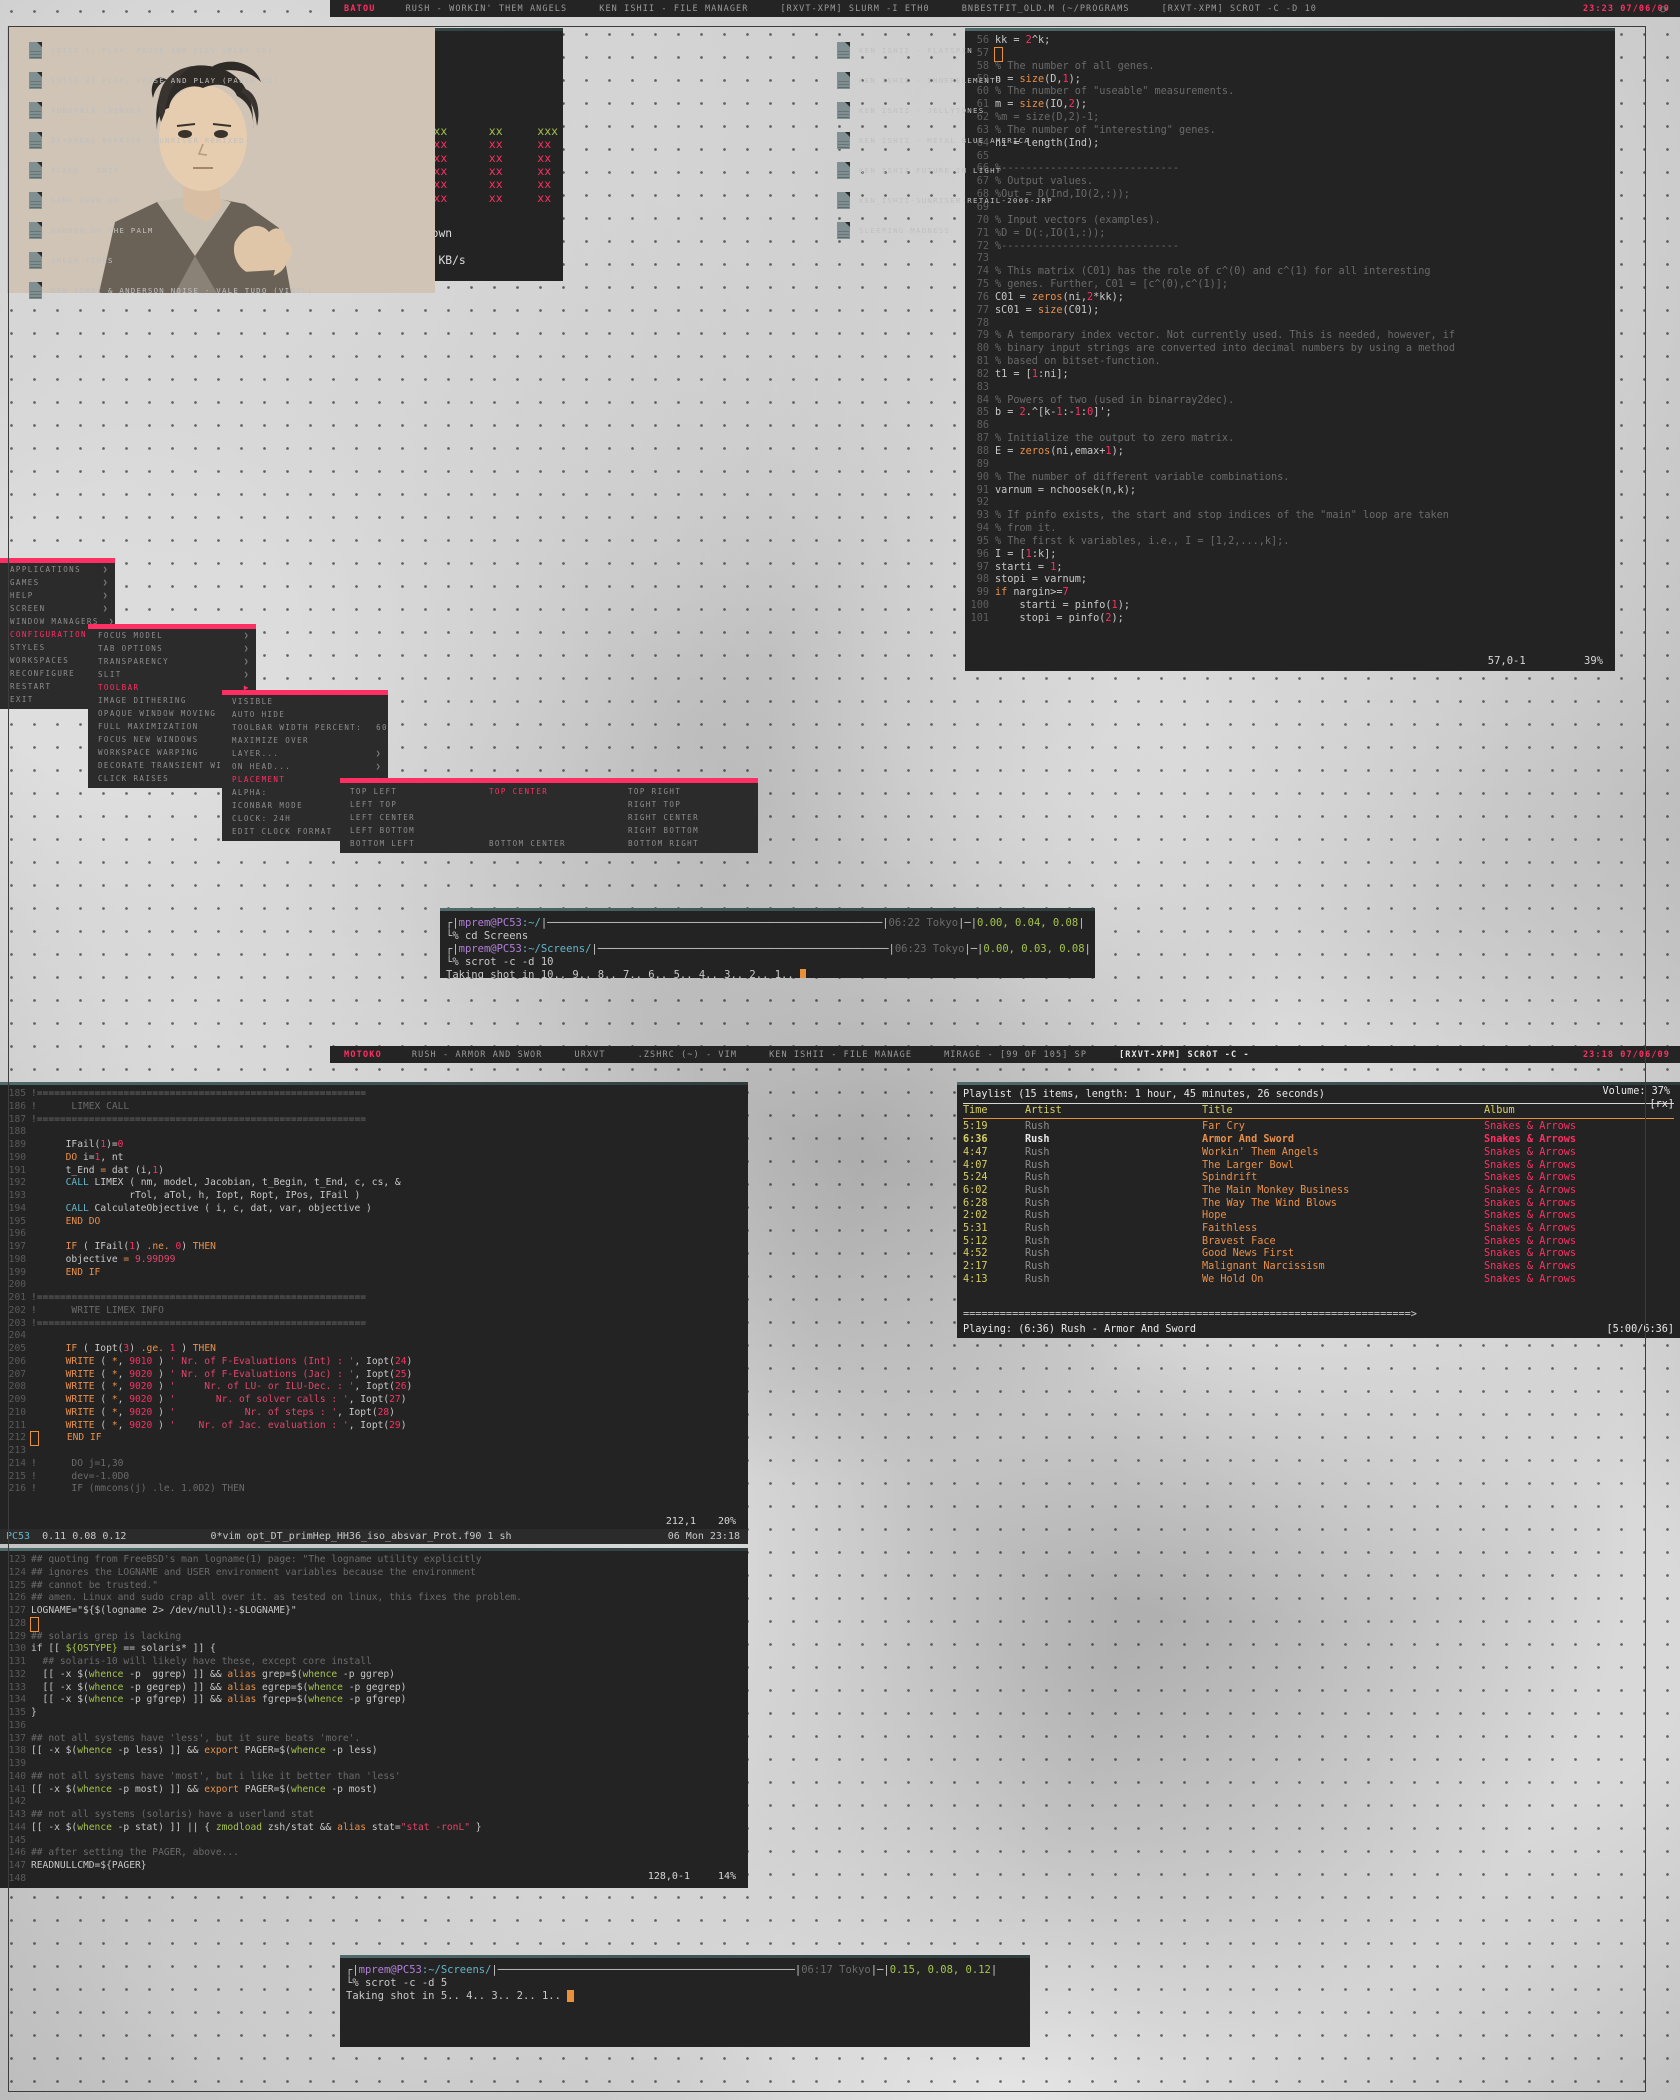  What do you see at coordinates (406, 1983) in the screenshot?
I see `terminal-command: scrot -c -d 5` at bounding box center [406, 1983].